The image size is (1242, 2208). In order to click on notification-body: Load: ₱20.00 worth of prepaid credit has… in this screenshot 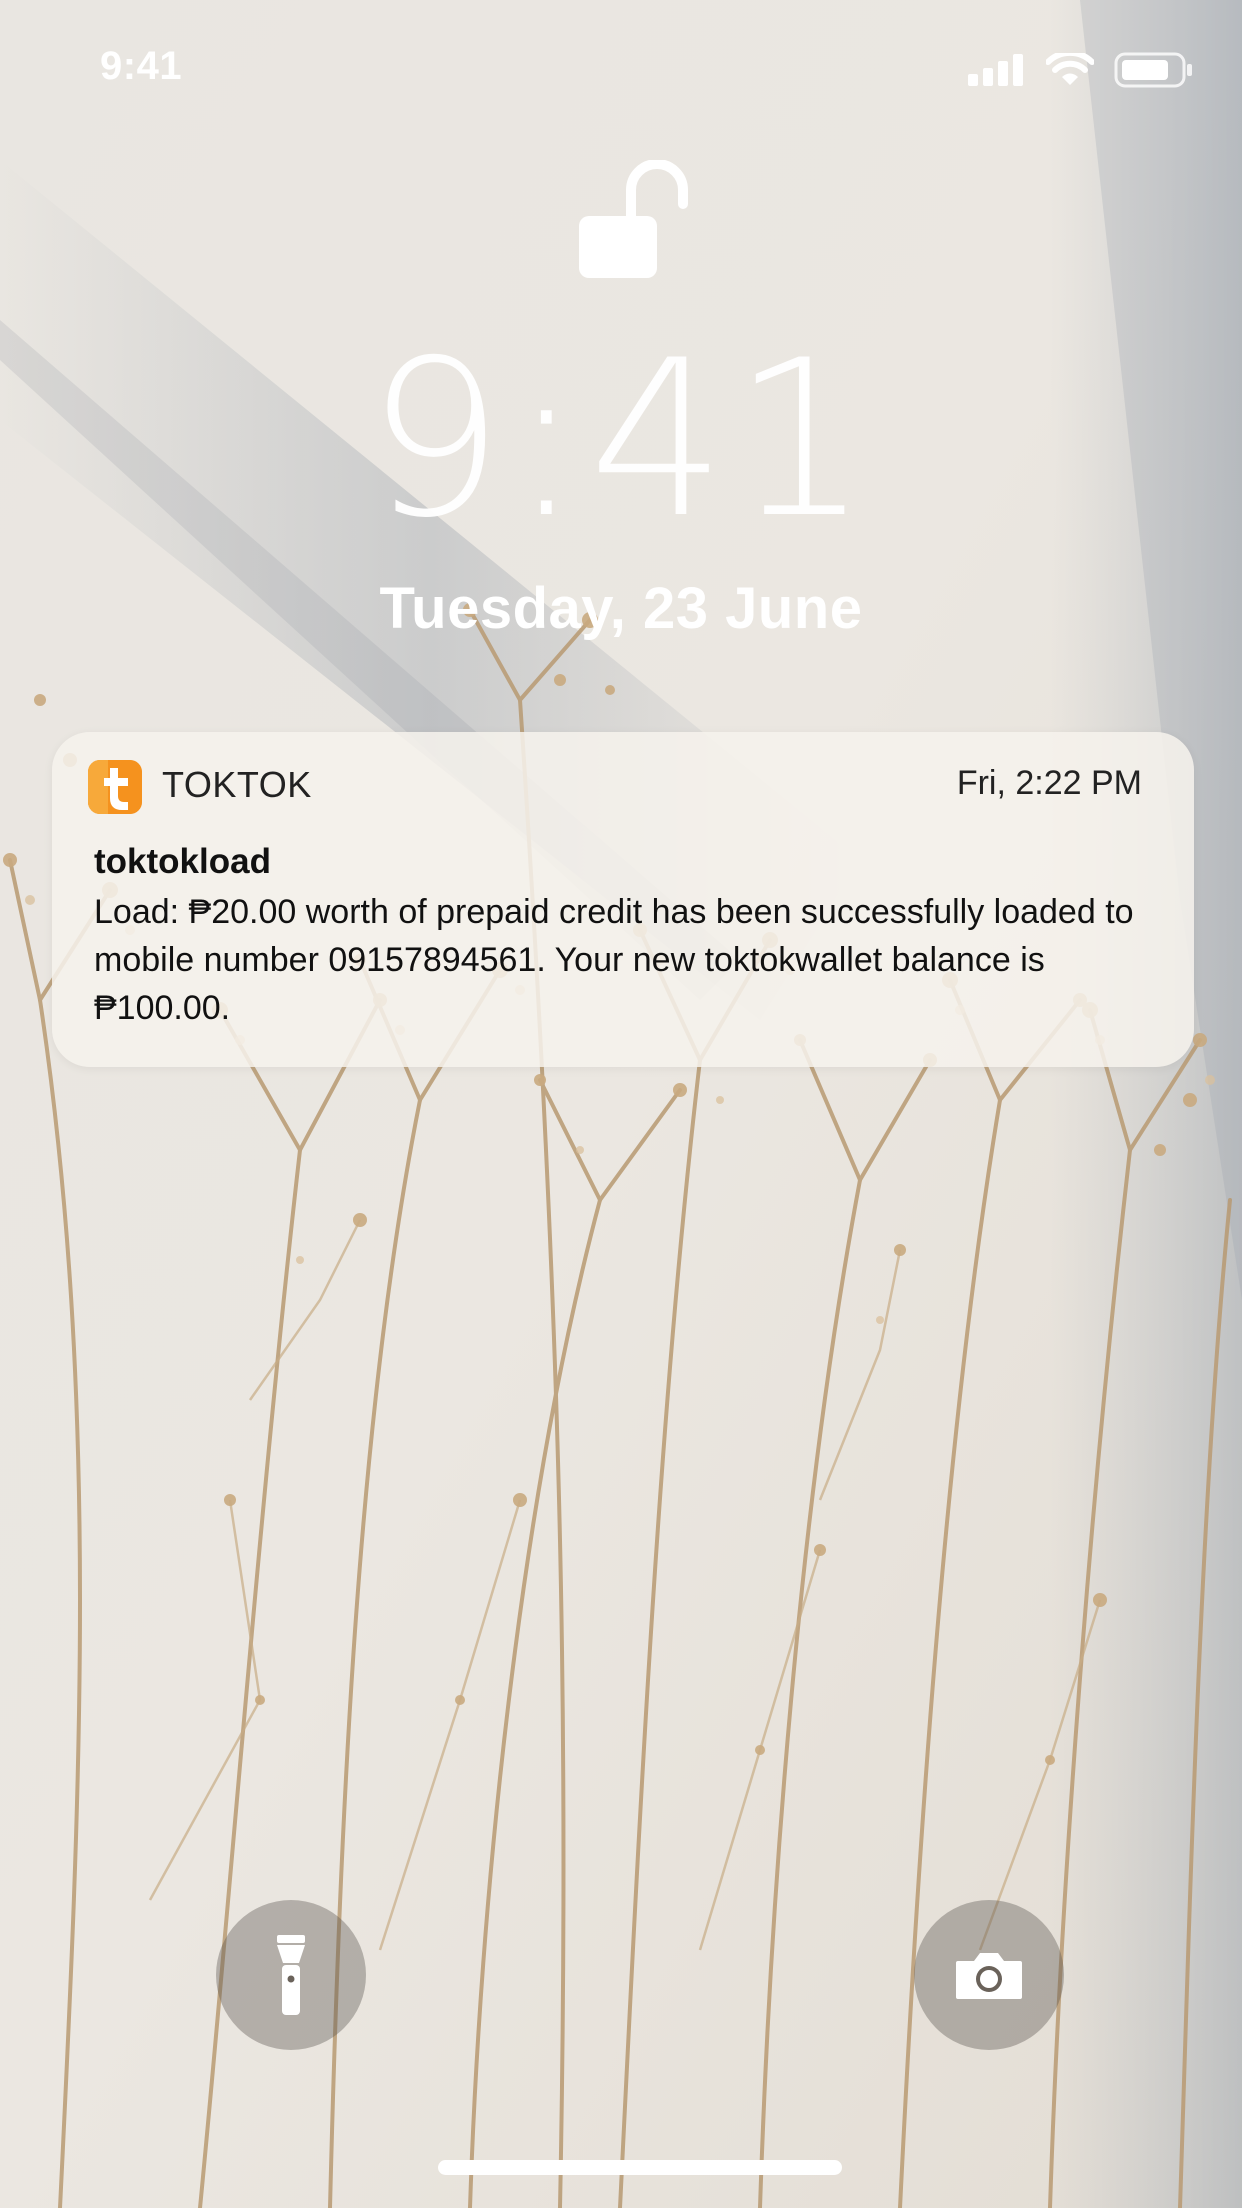, I will do `click(614, 960)`.